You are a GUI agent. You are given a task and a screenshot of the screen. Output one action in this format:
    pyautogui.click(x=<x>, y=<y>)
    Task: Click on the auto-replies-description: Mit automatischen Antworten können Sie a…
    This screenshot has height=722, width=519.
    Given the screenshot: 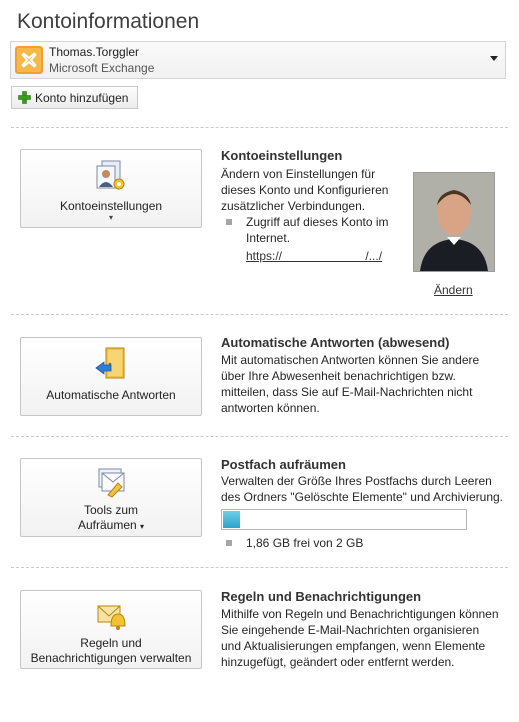 What is the action you would take?
    pyautogui.click(x=350, y=384)
    